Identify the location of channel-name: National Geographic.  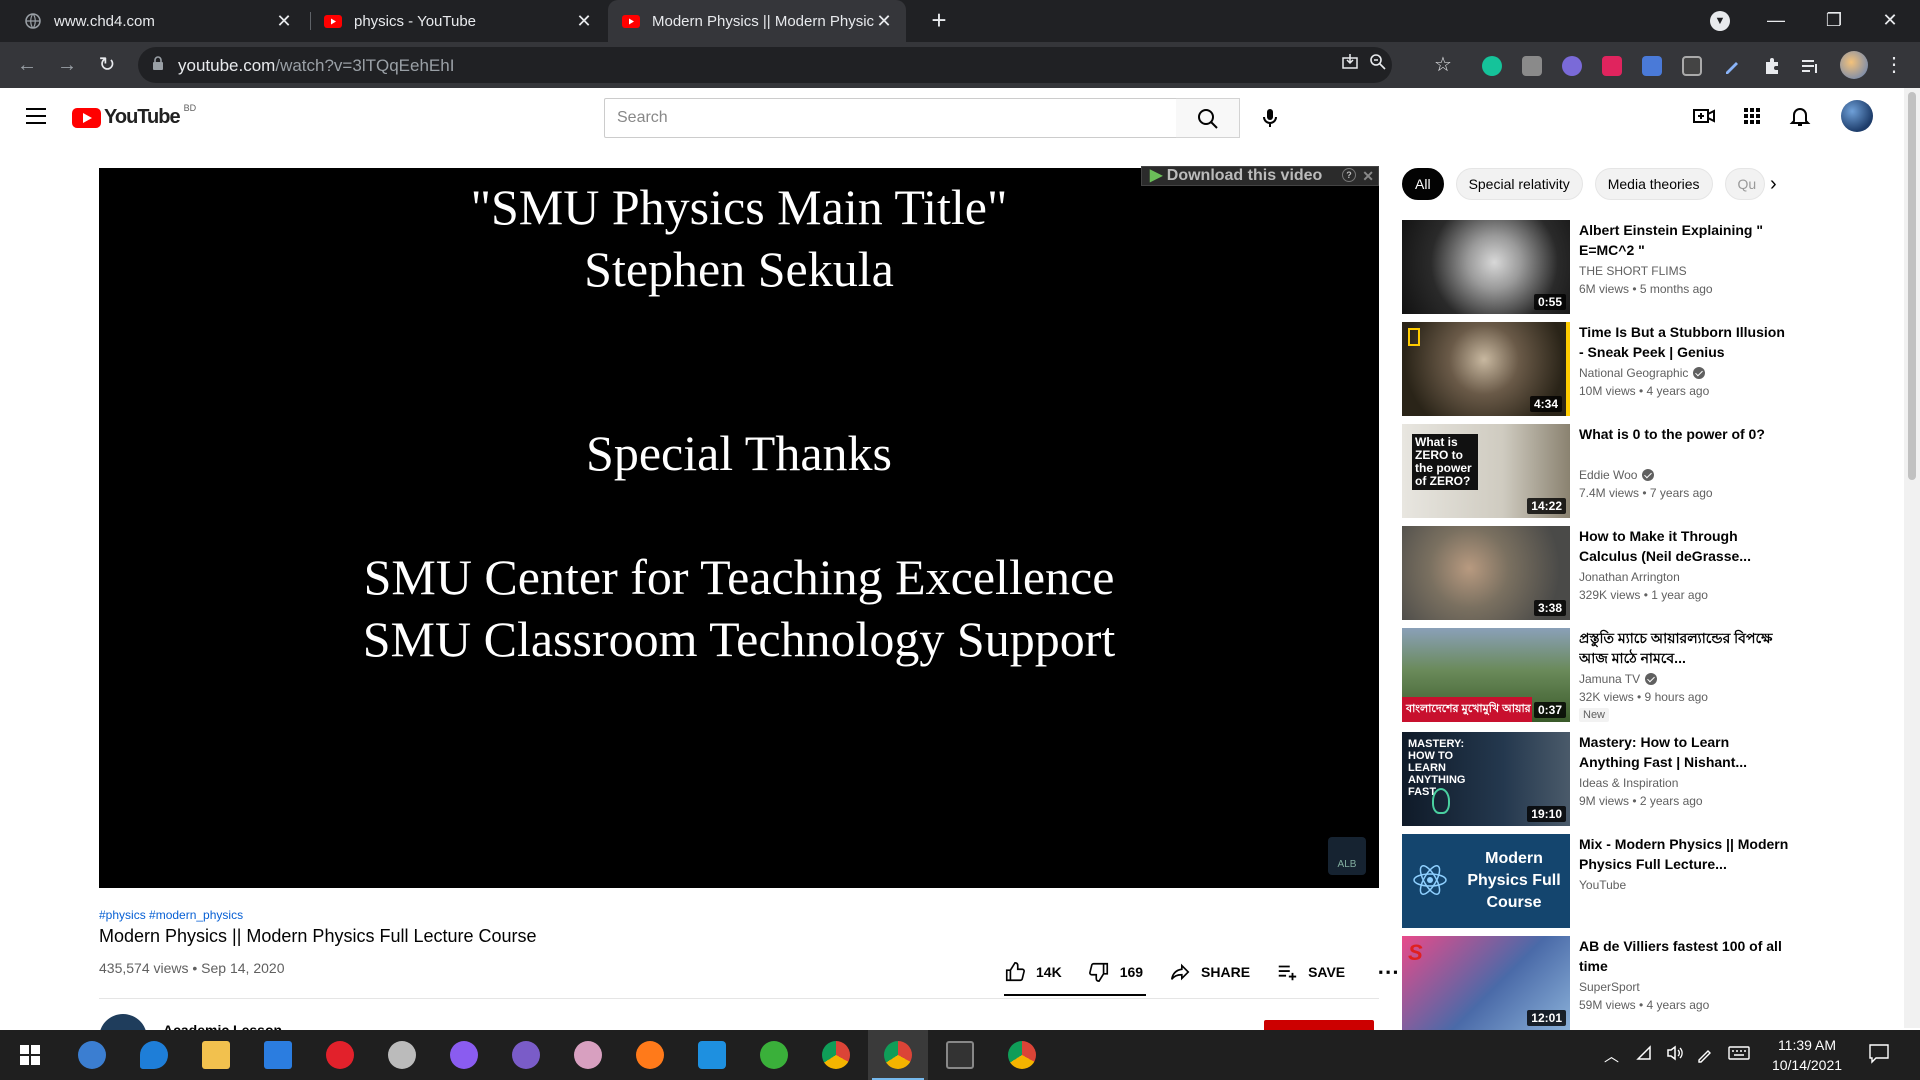
(1642, 373).